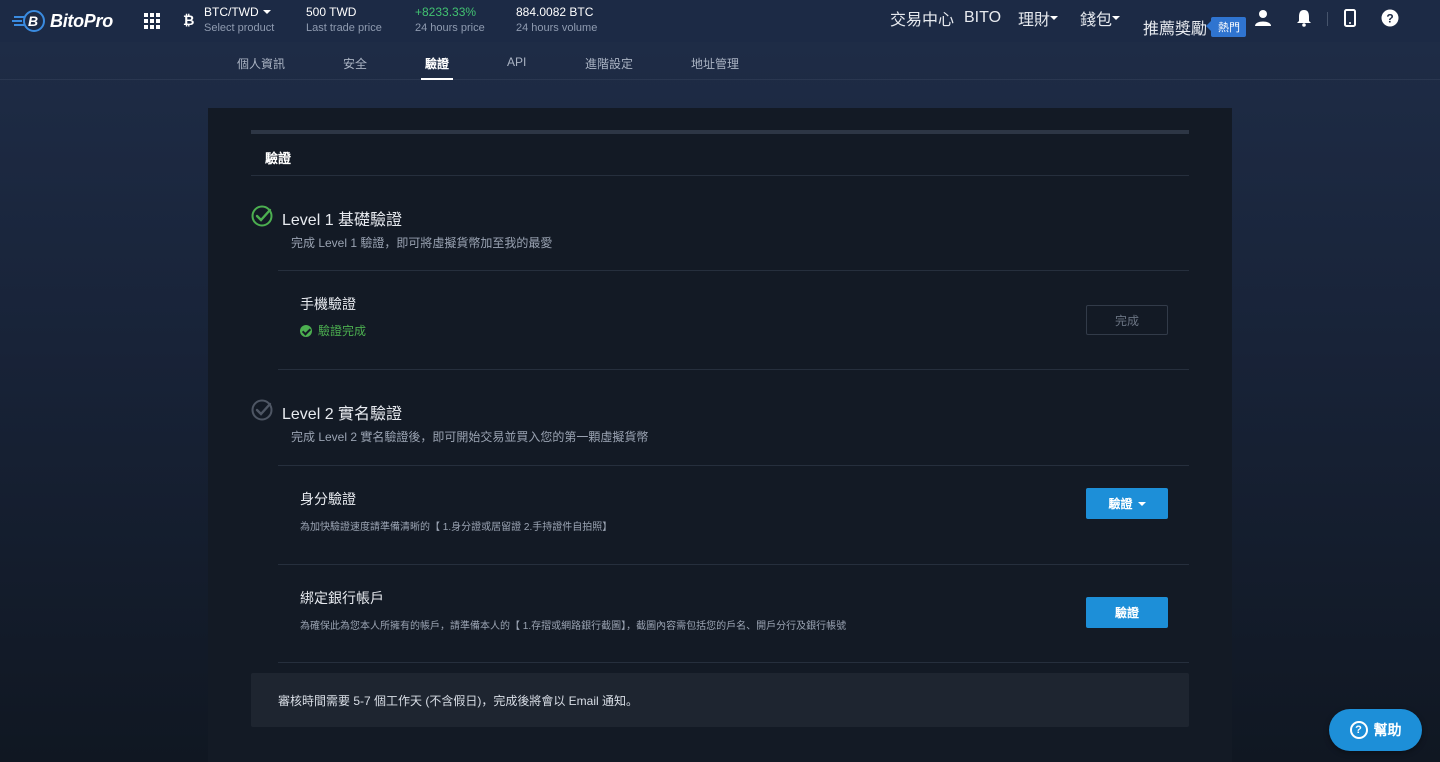  Describe the element at coordinates (342, 414) in the screenshot. I see `level2-title: Level 2 實名驗證` at that location.